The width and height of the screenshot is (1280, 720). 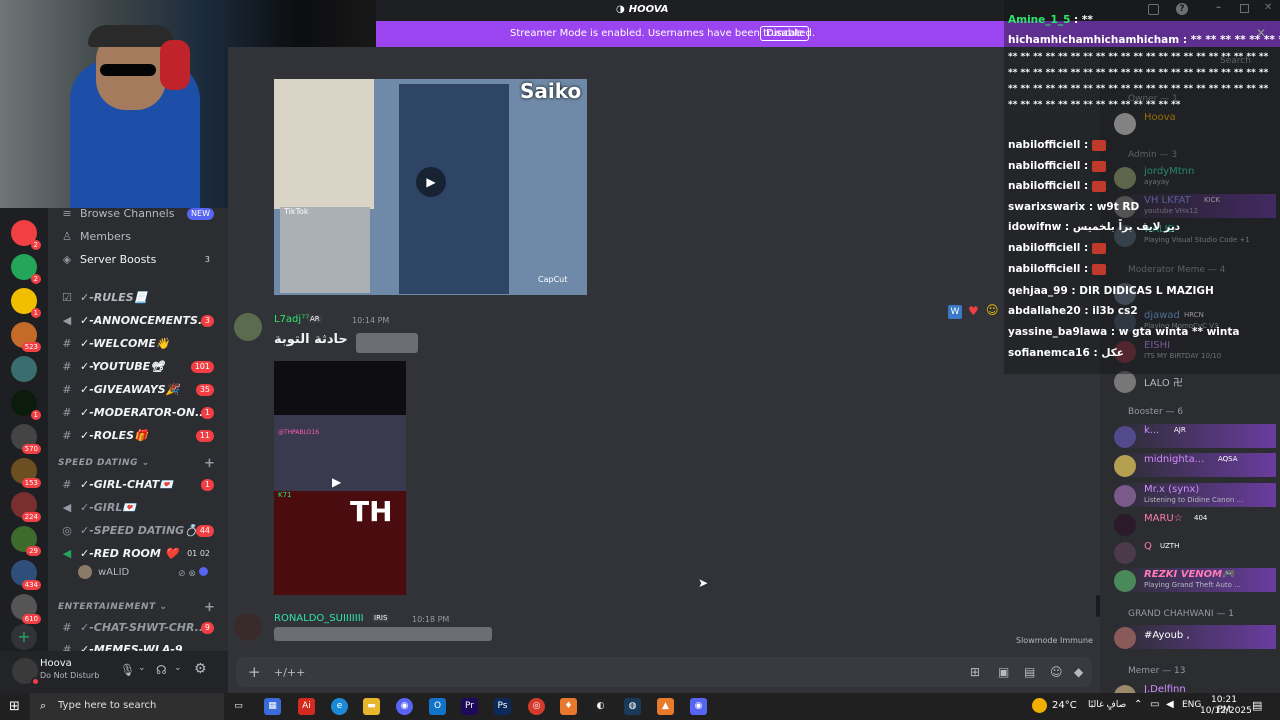 What do you see at coordinates (1195, 524) in the screenshot?
I see `member-item: MARU☆ 404` at bounding box center [1195, 524].